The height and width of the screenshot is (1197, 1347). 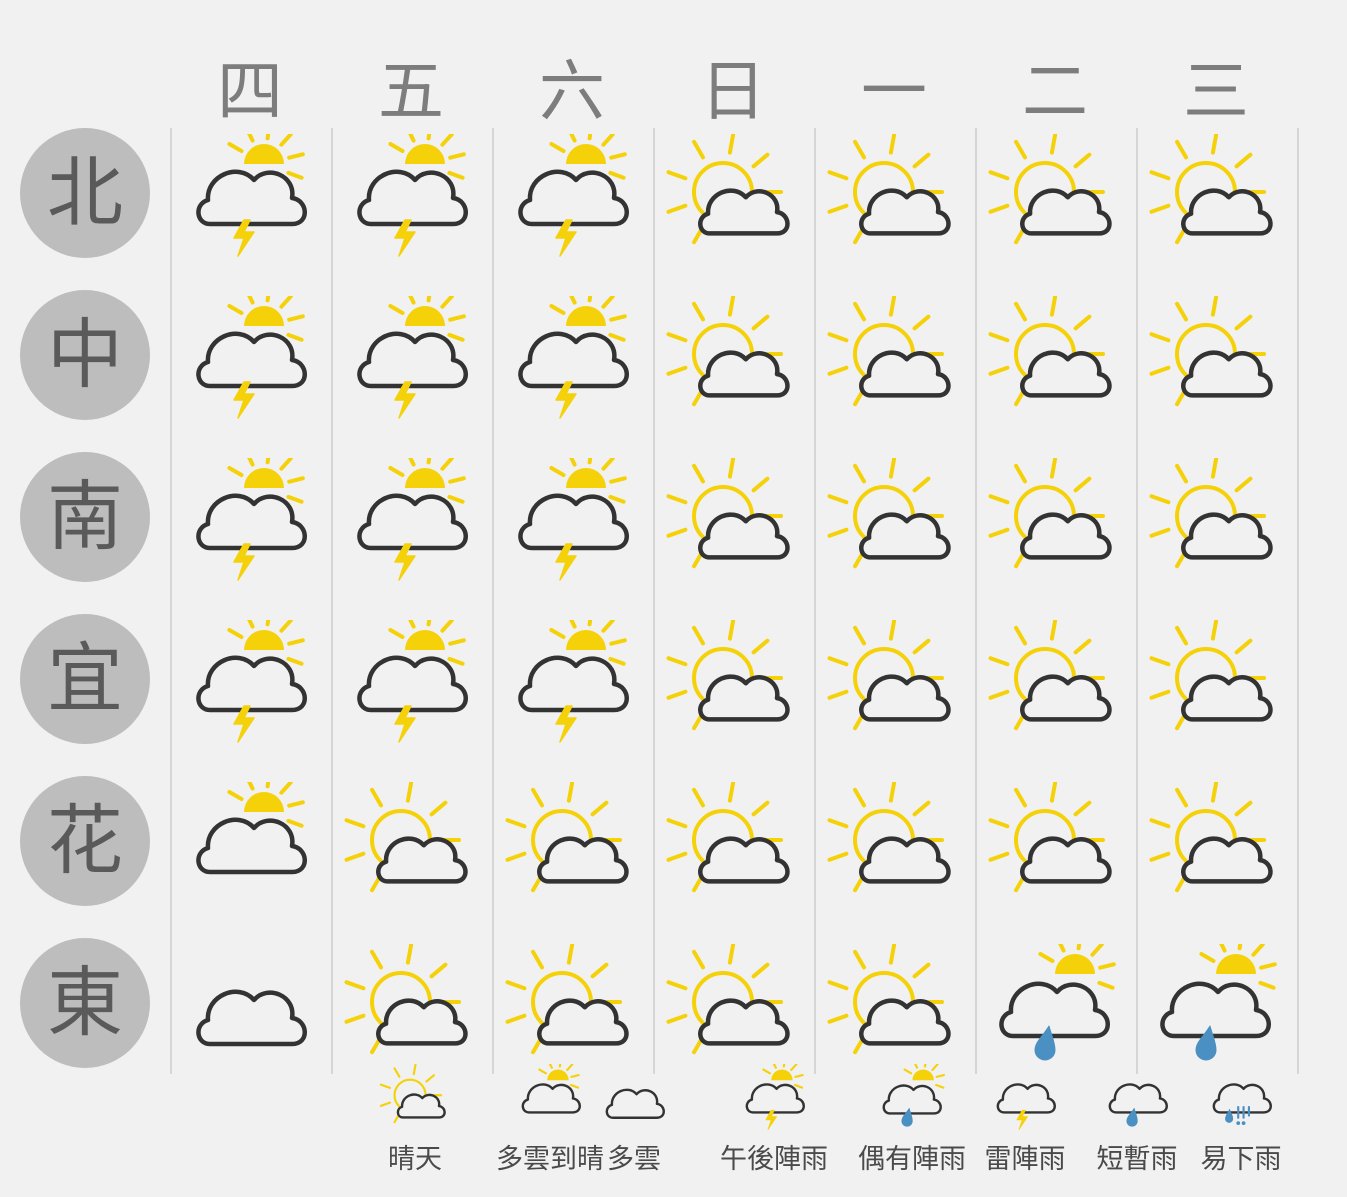 I want to click on legend-label: 午後陣雨, so click(x=774, y=1159).